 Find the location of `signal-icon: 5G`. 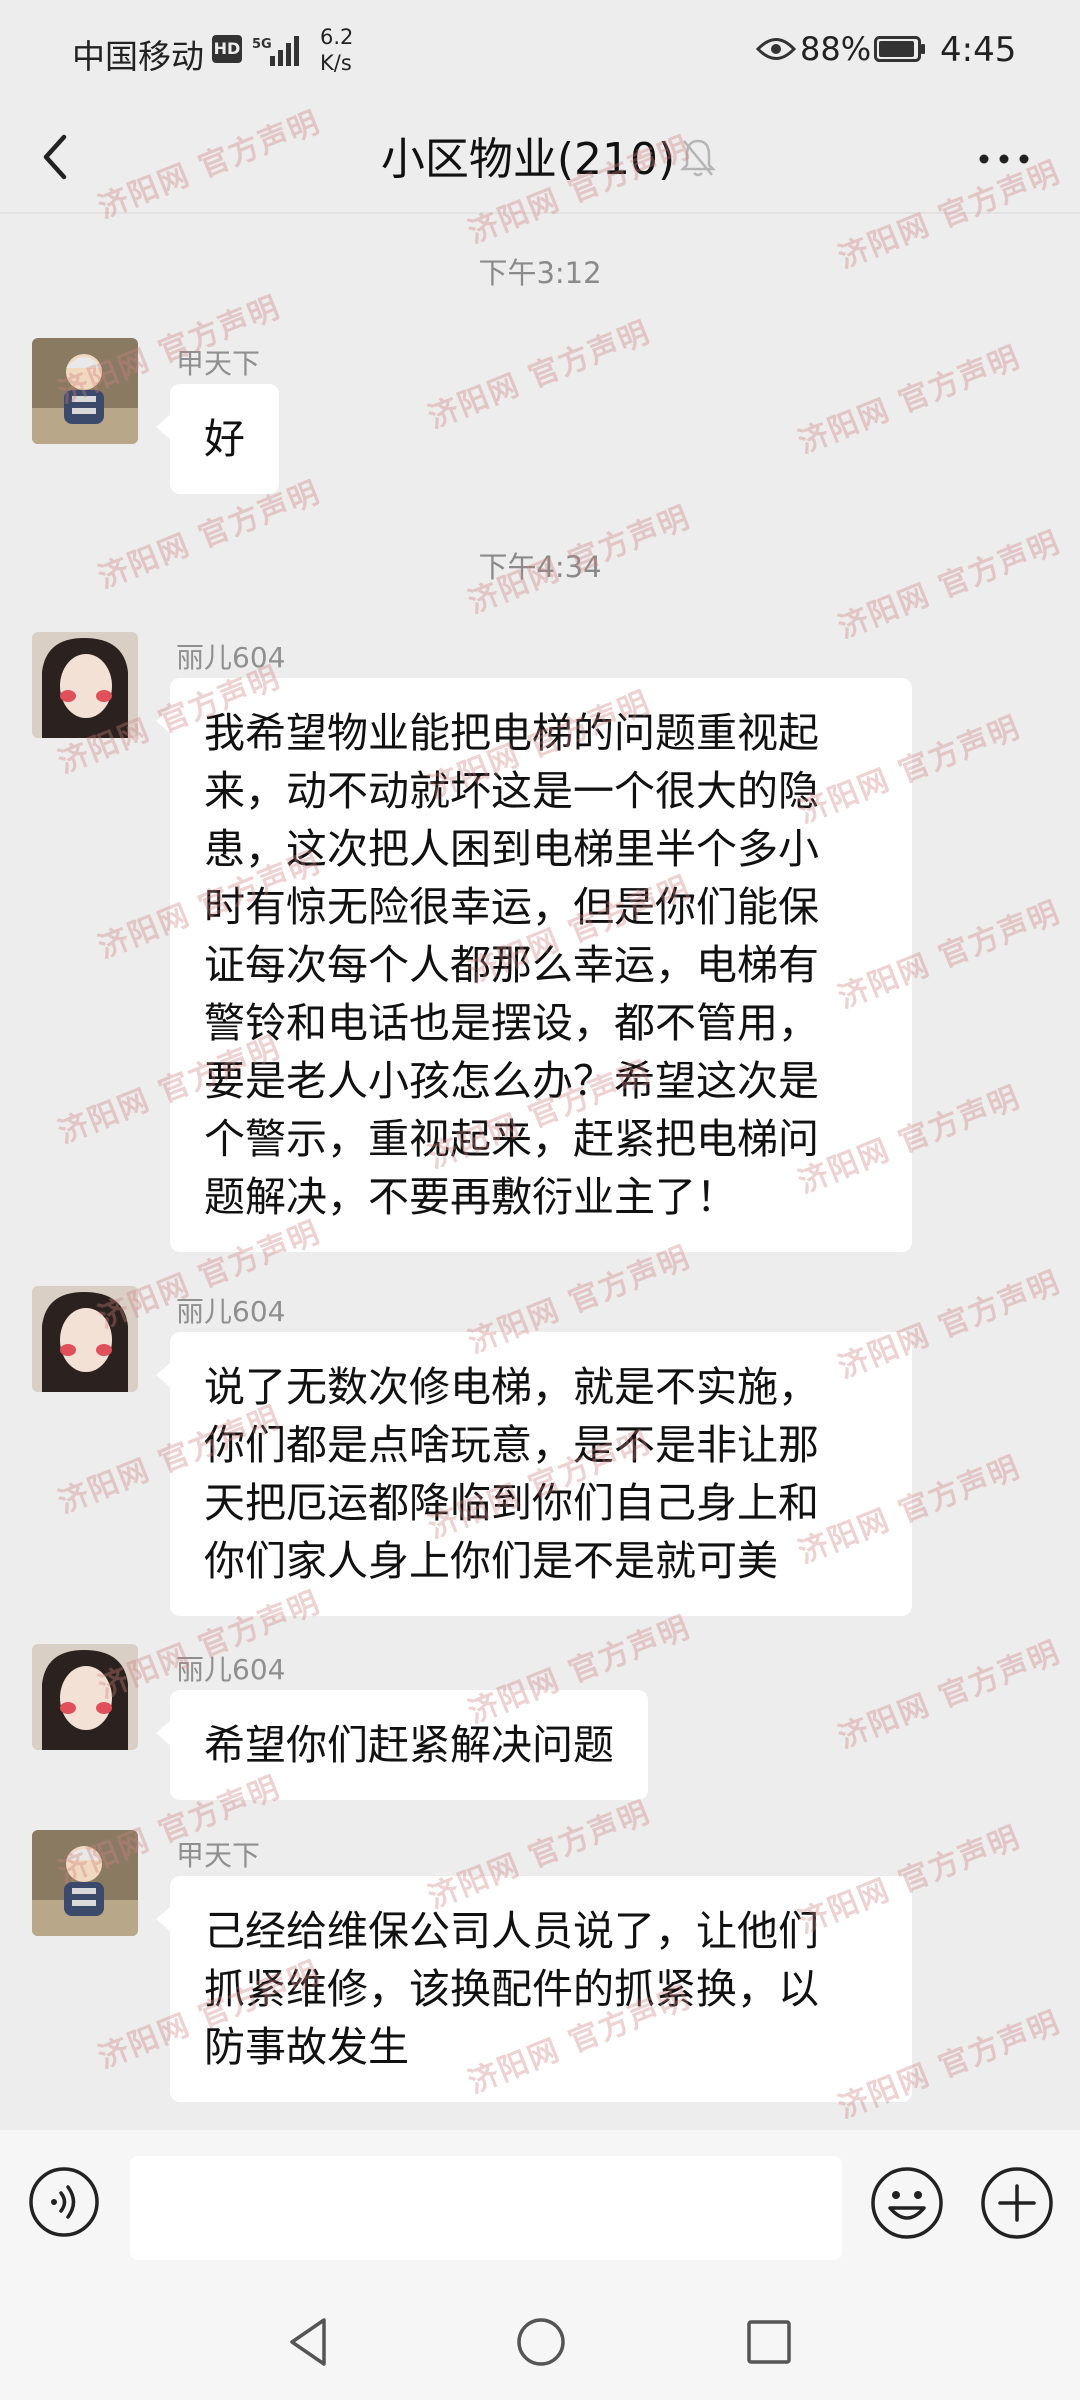

signal-icon: 5G is located at coordinates (275, 51).